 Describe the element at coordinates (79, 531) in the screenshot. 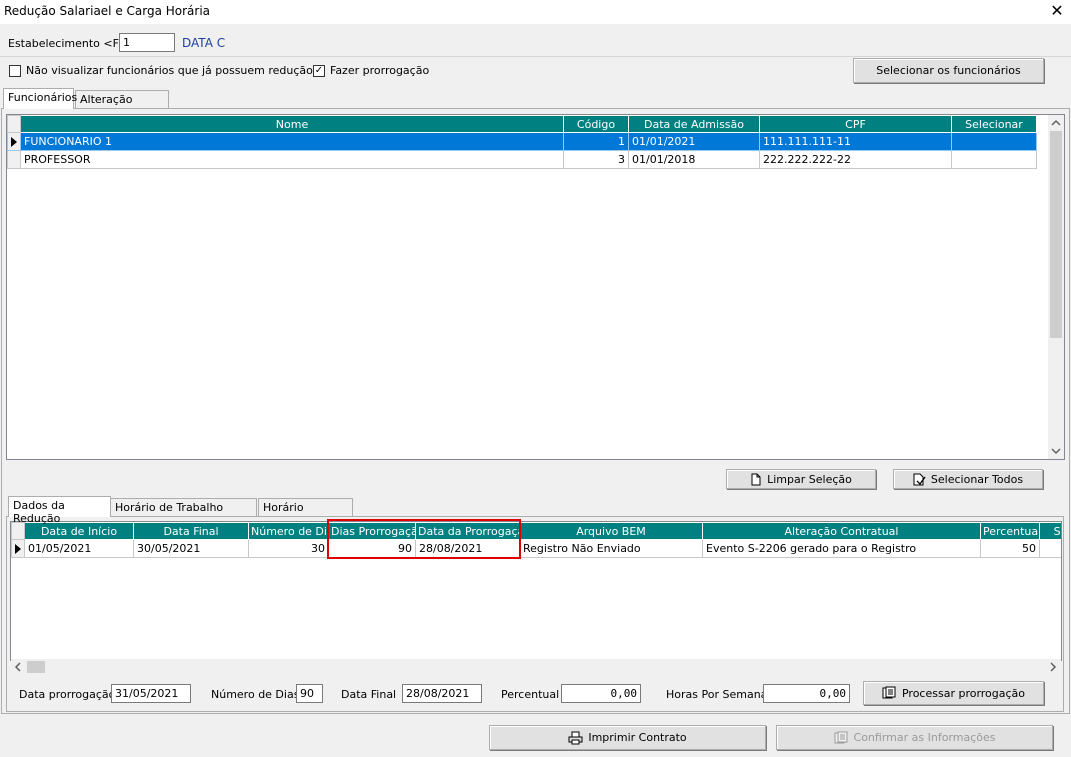

I see `col-data-inicio: Data de Início` at that location.